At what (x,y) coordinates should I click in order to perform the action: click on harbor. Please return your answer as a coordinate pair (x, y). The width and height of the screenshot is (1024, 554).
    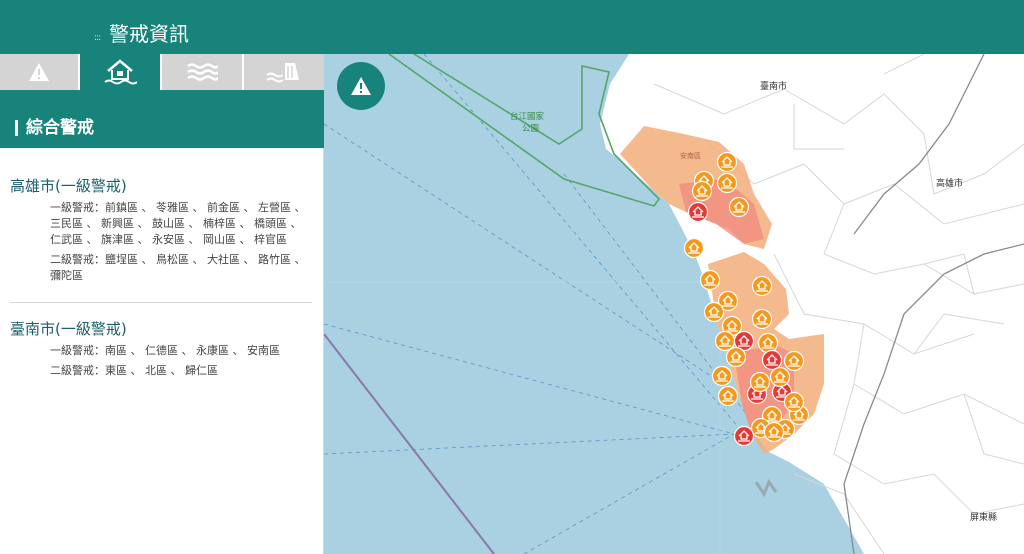
    Looking at the image, I should click on (766, 488).